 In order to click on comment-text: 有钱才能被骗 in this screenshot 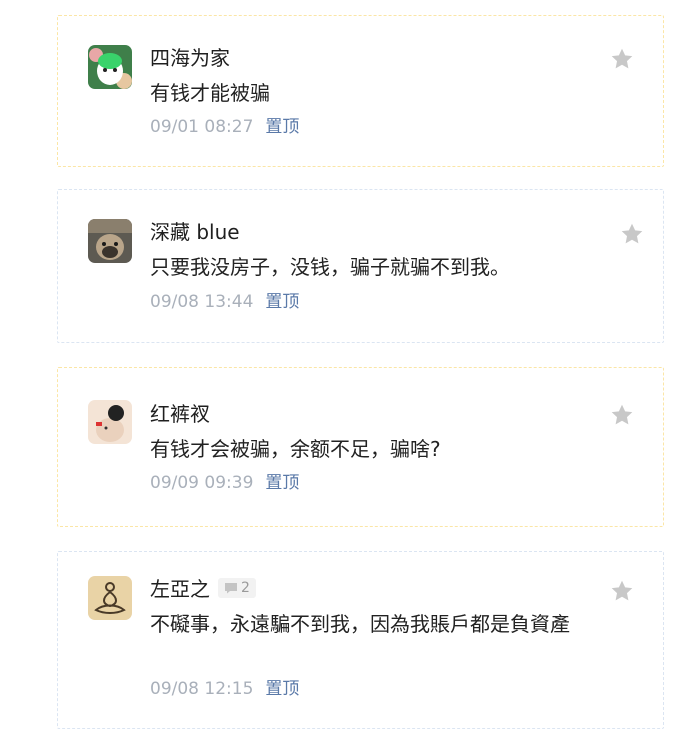, I will do `click(210, 93)`.